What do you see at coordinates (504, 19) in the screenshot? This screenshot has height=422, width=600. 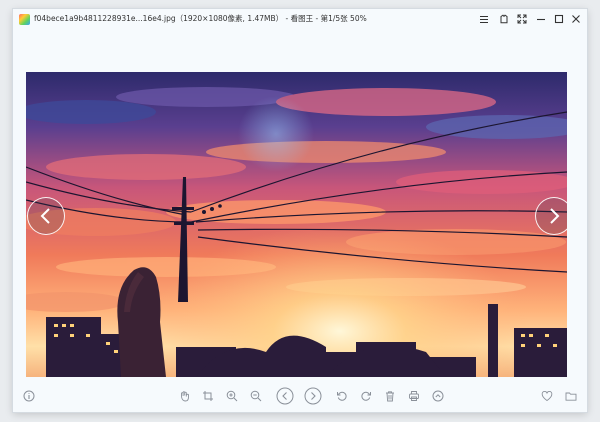 I see `skin-icon` at bounding box center [504, 19].